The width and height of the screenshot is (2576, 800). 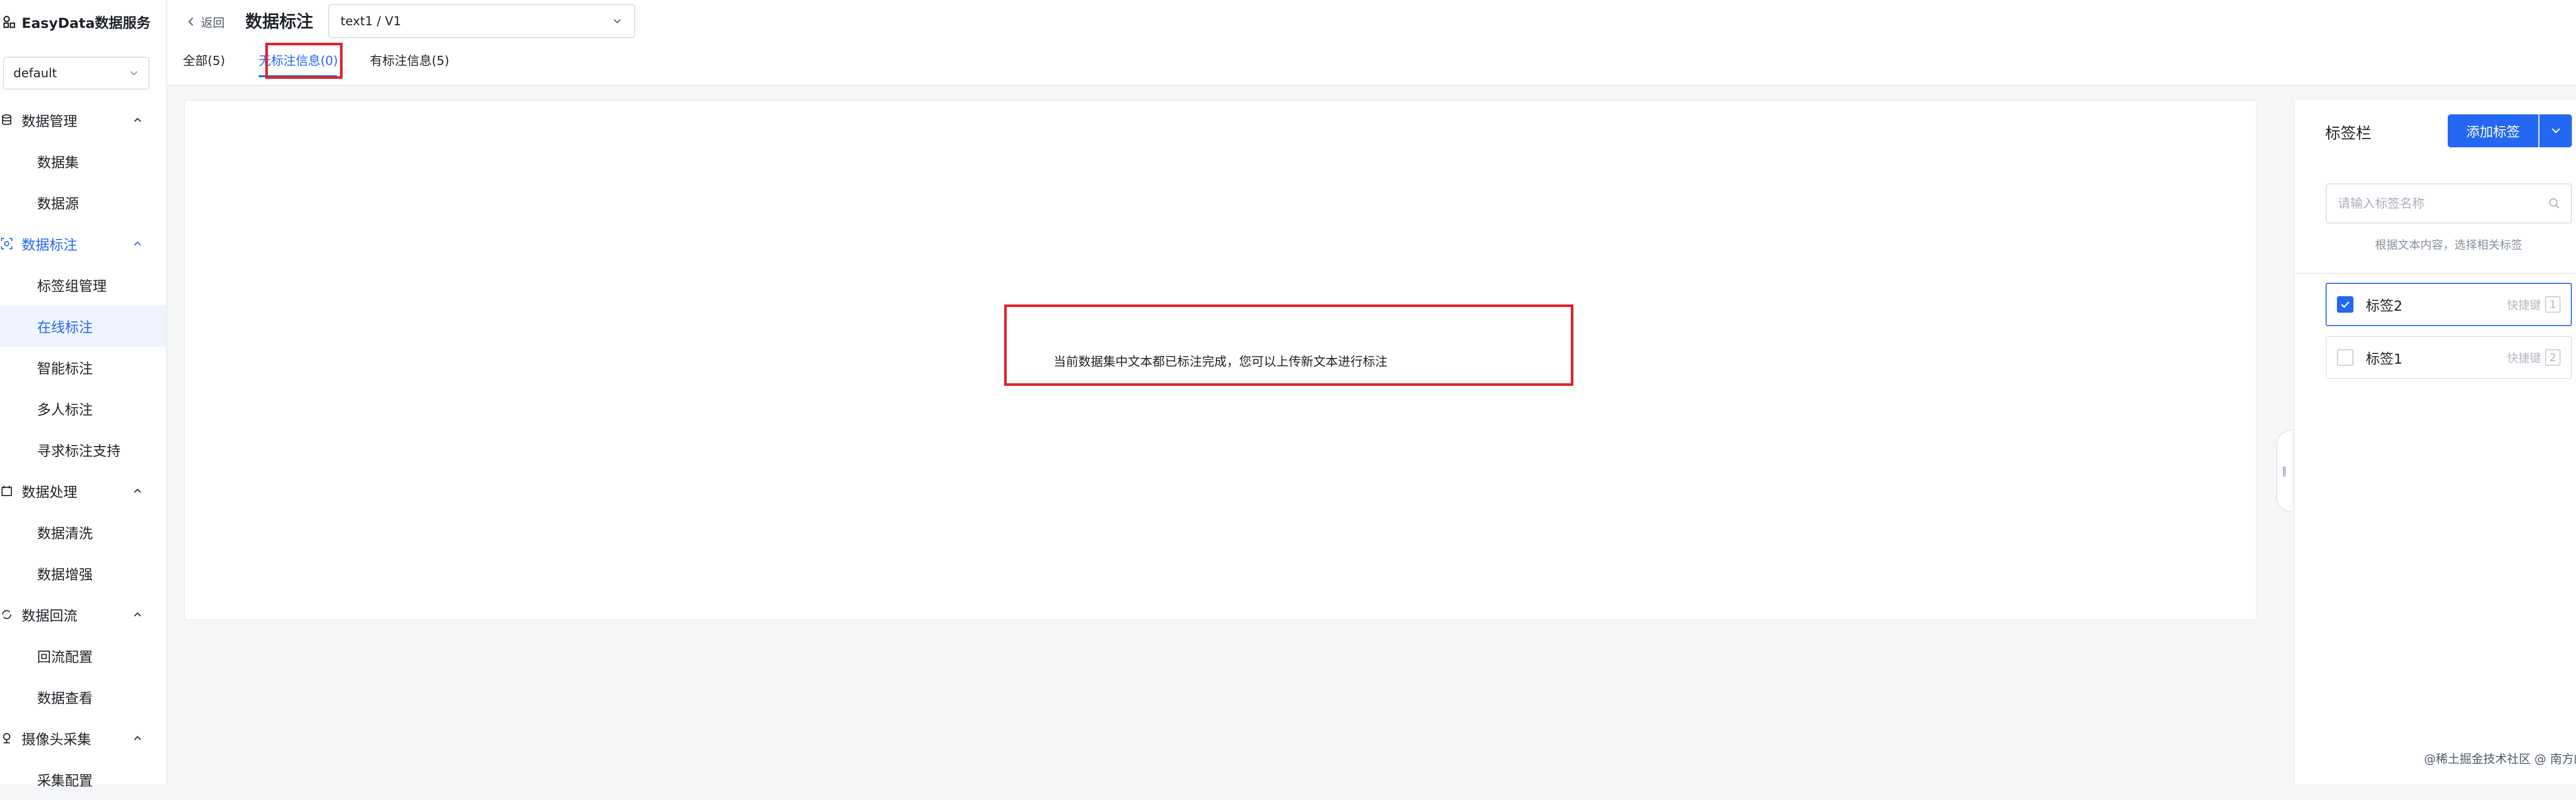 What do you see at coordinates (72, 287) in the screenshot?
I see `sidebar-item-label: 标签组管理` at bounding box center [72, 287].